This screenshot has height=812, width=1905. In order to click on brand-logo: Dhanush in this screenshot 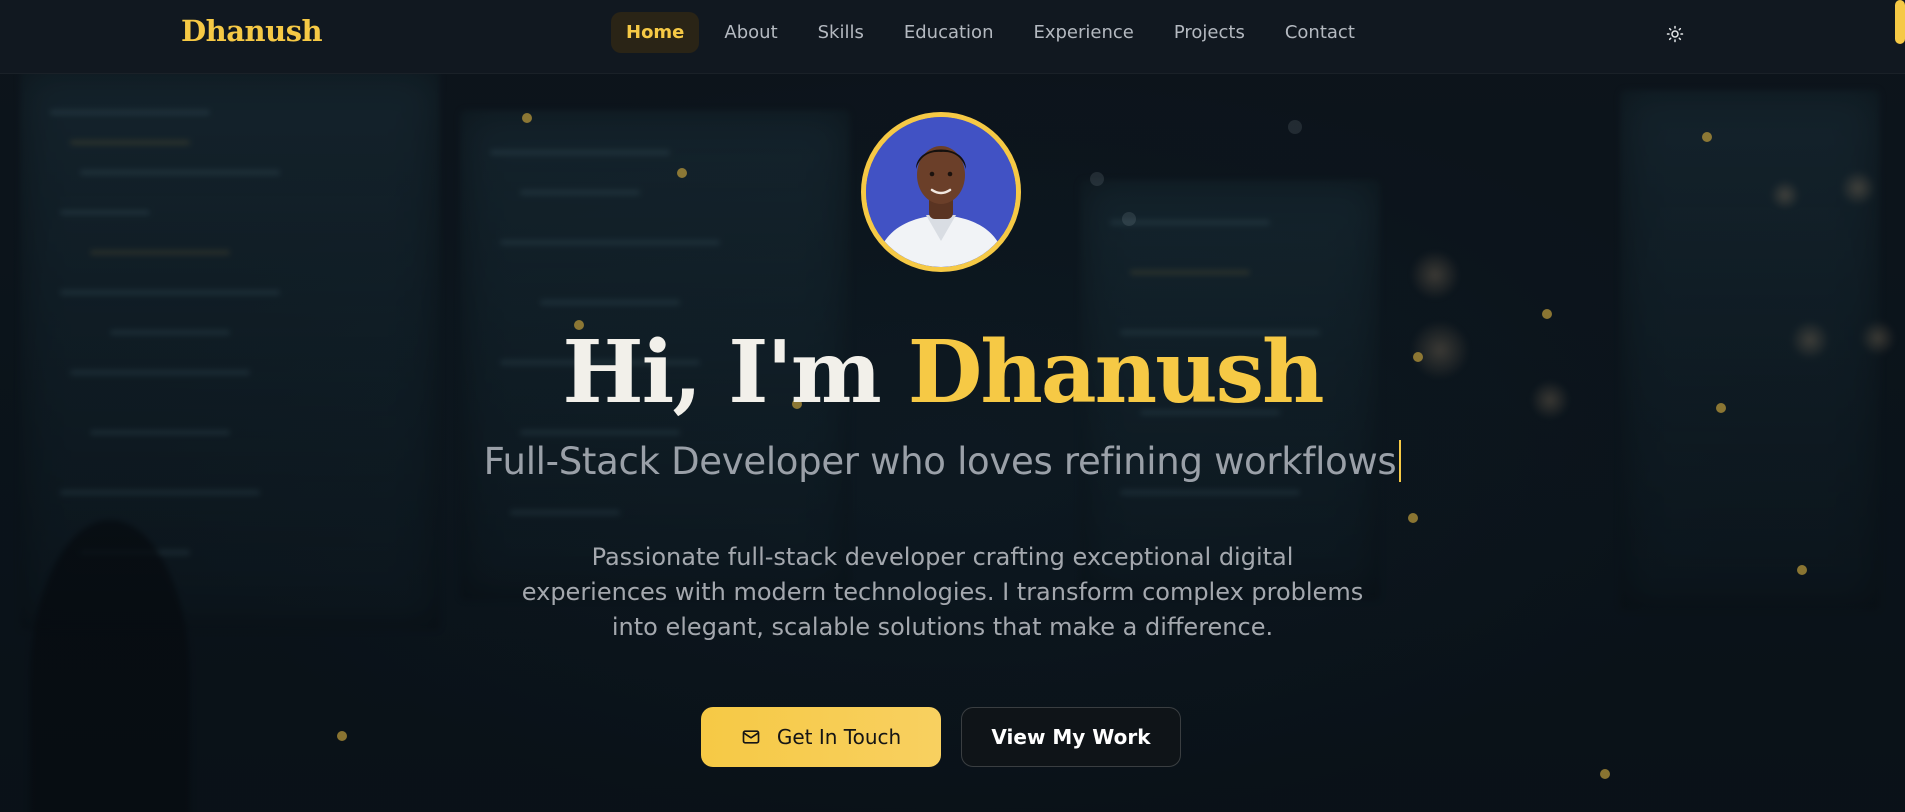, I will do `click(252, 31)`.